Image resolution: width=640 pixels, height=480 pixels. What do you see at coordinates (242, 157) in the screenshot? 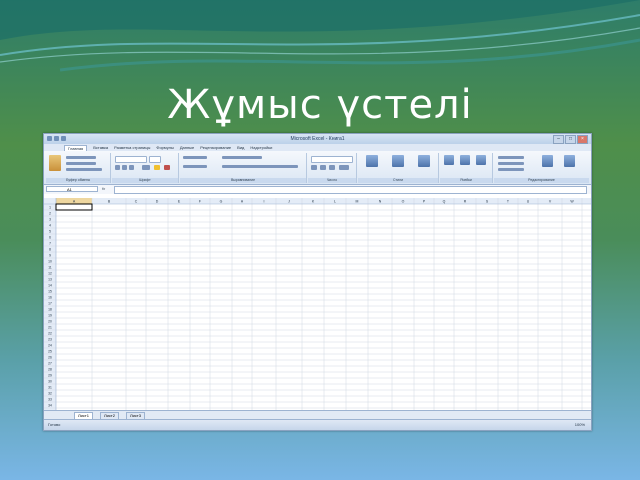
I see `wrap-text-icon` at bounding box center [242, 157].